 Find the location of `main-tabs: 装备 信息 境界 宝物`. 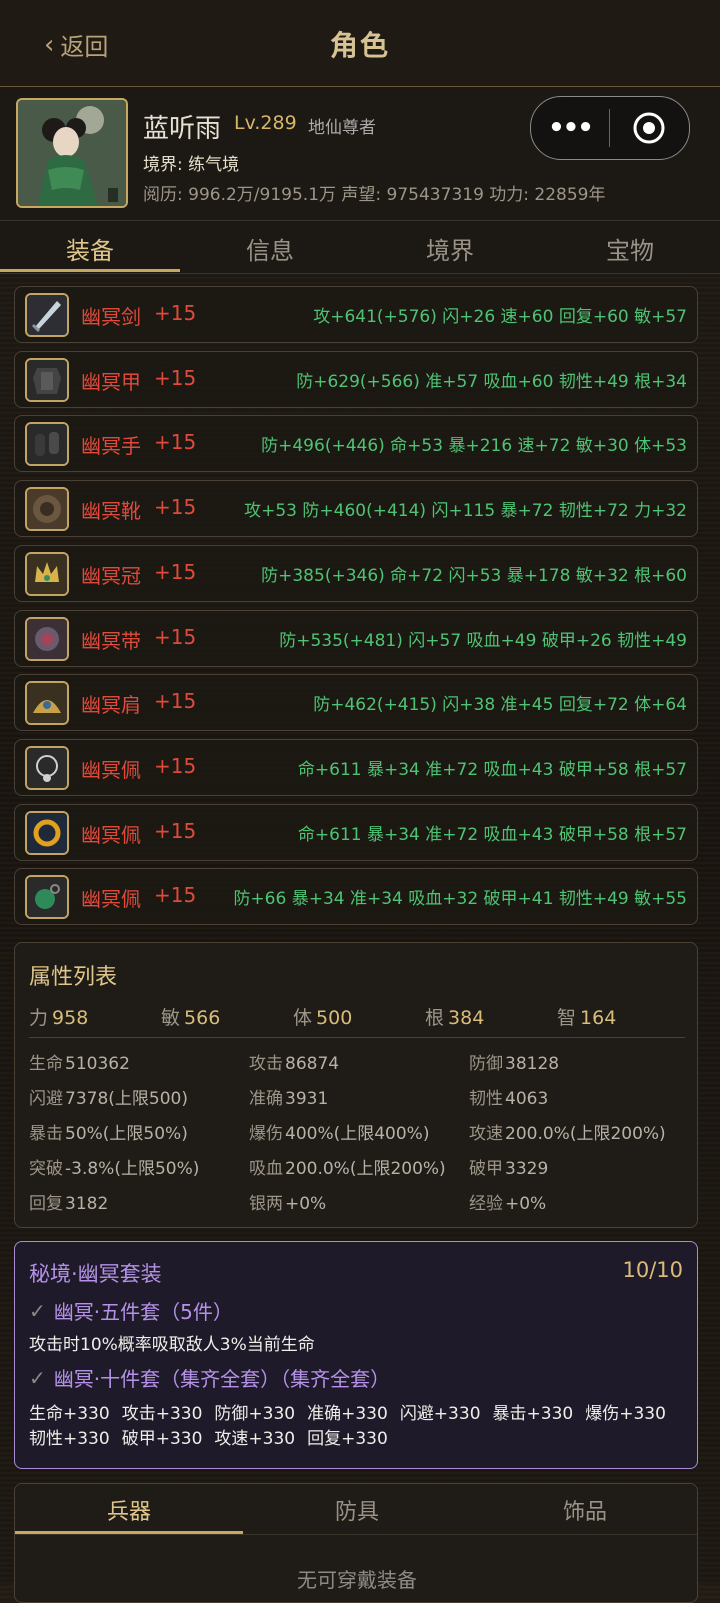

main-tabs: 装备 信息 境界 宝物 is located at coordinates (360, 247).